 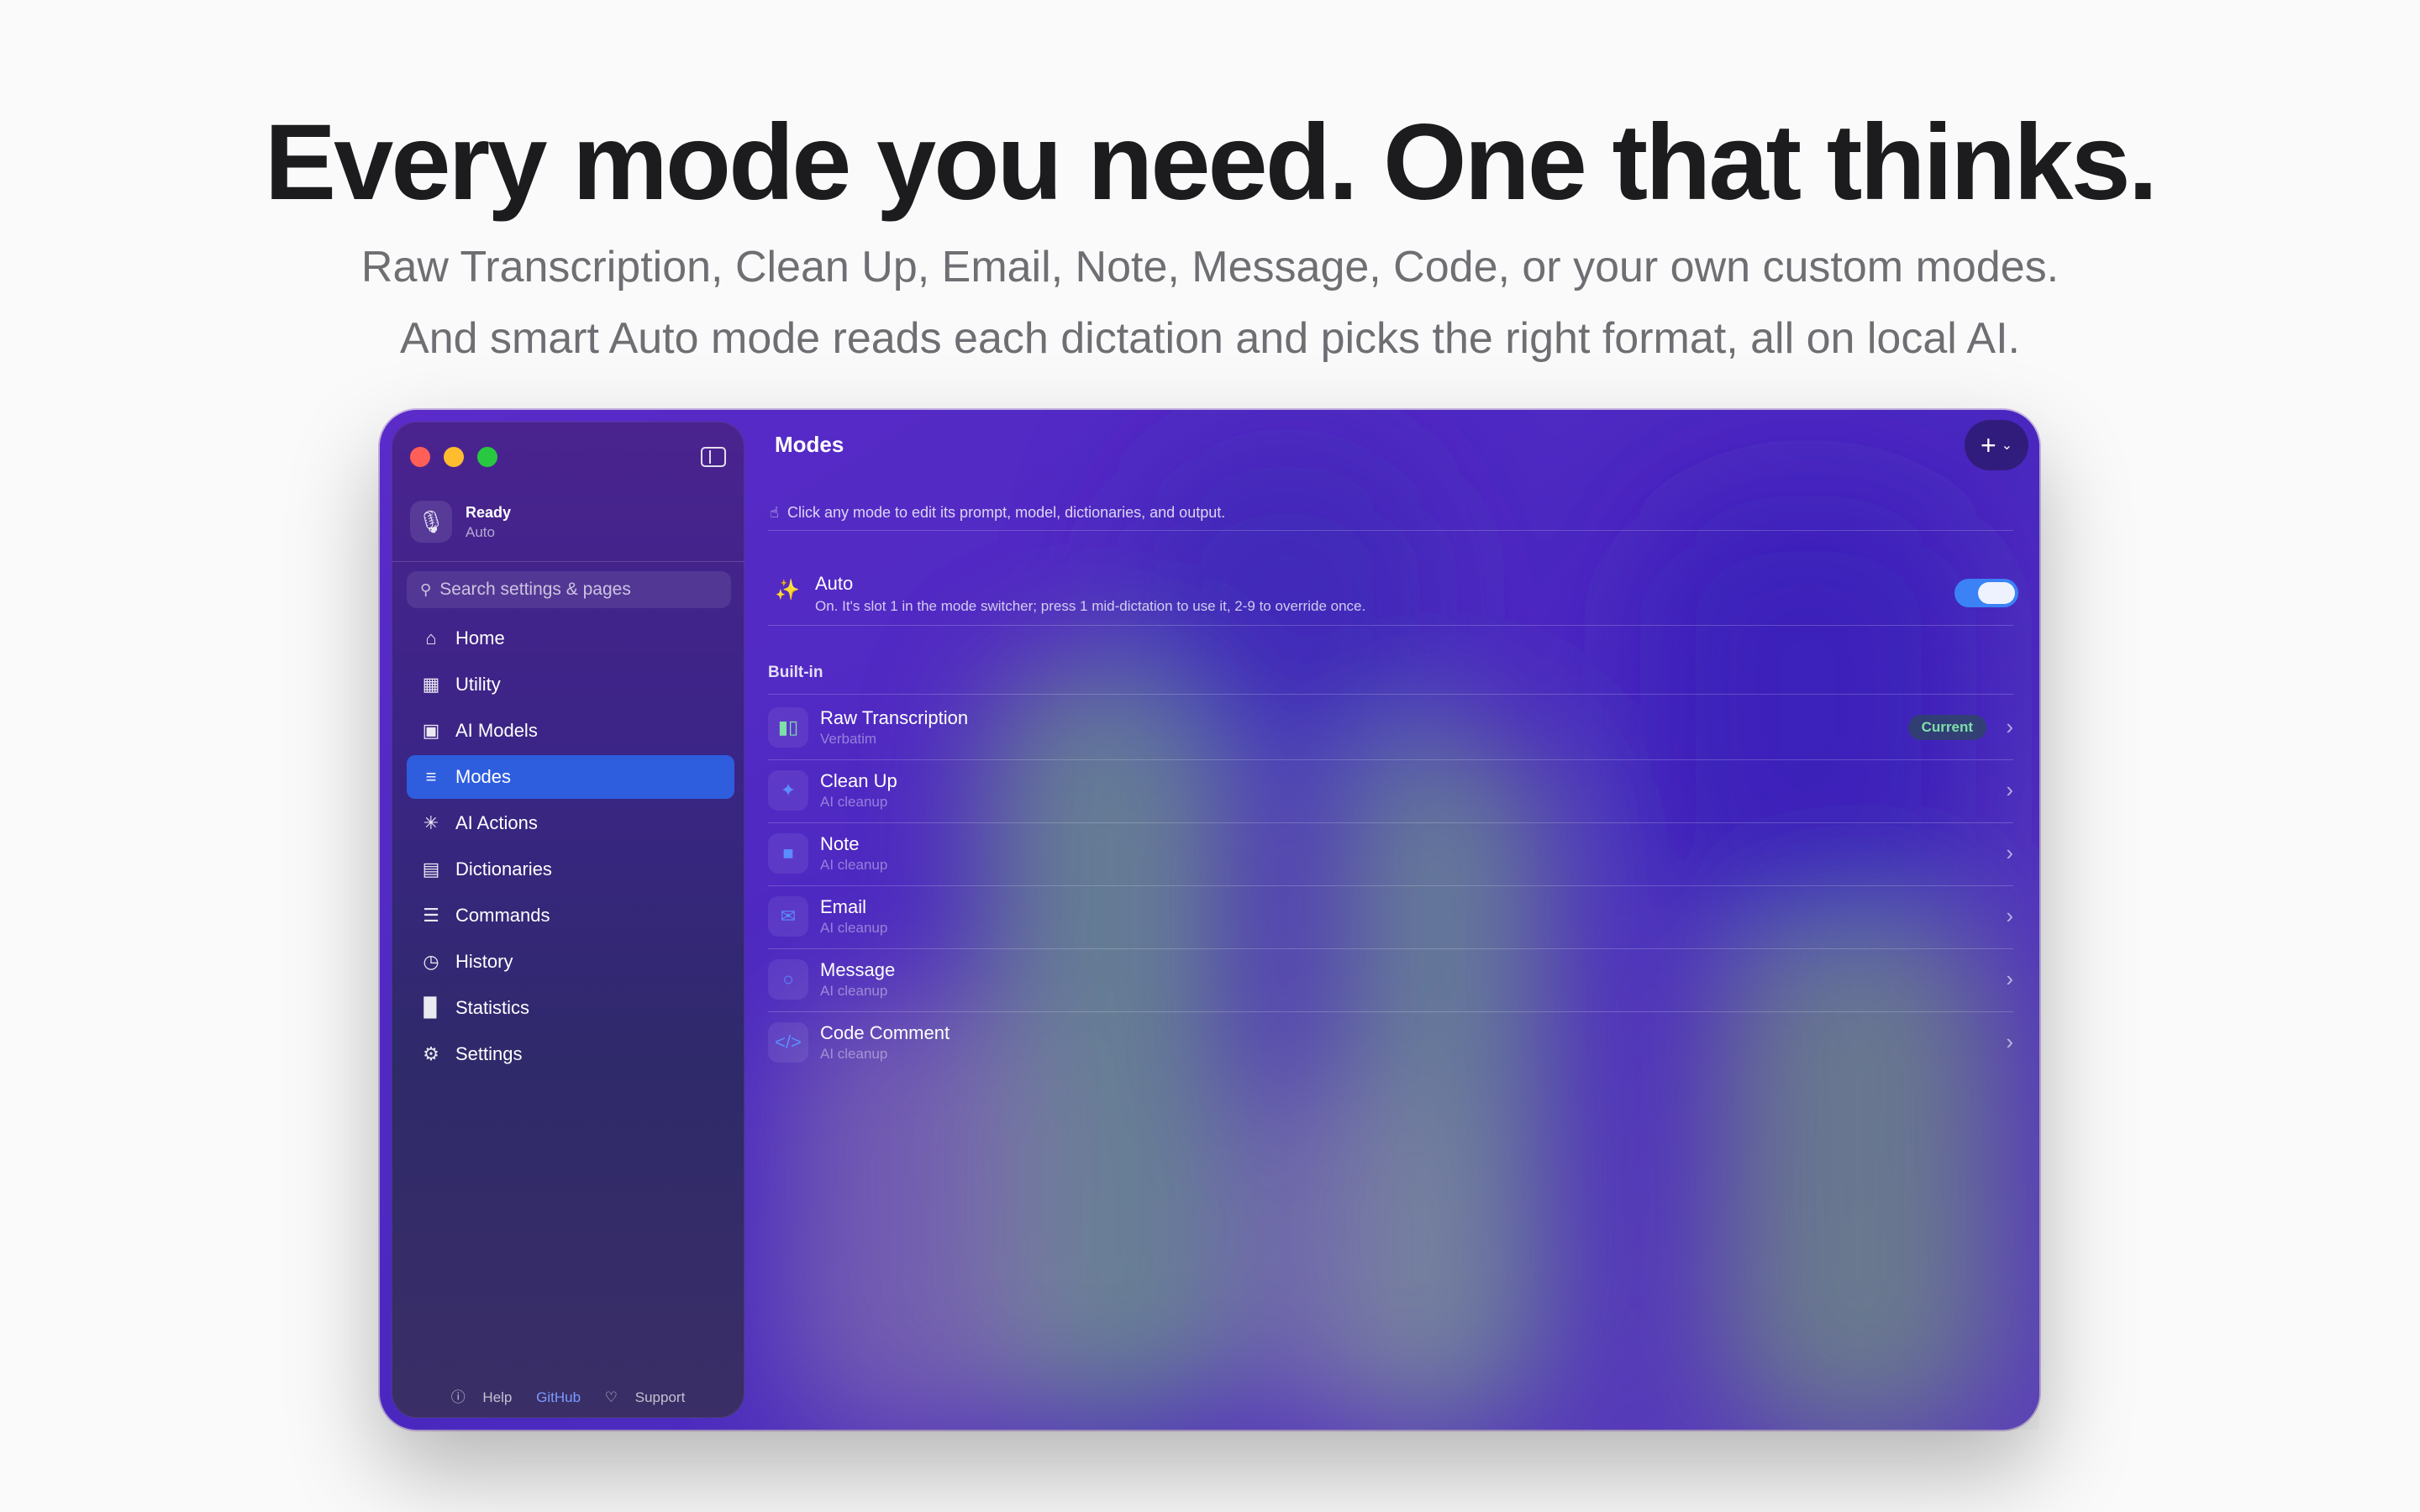 I want to click on github-link: GitHub, so click(x=558, y=1397).